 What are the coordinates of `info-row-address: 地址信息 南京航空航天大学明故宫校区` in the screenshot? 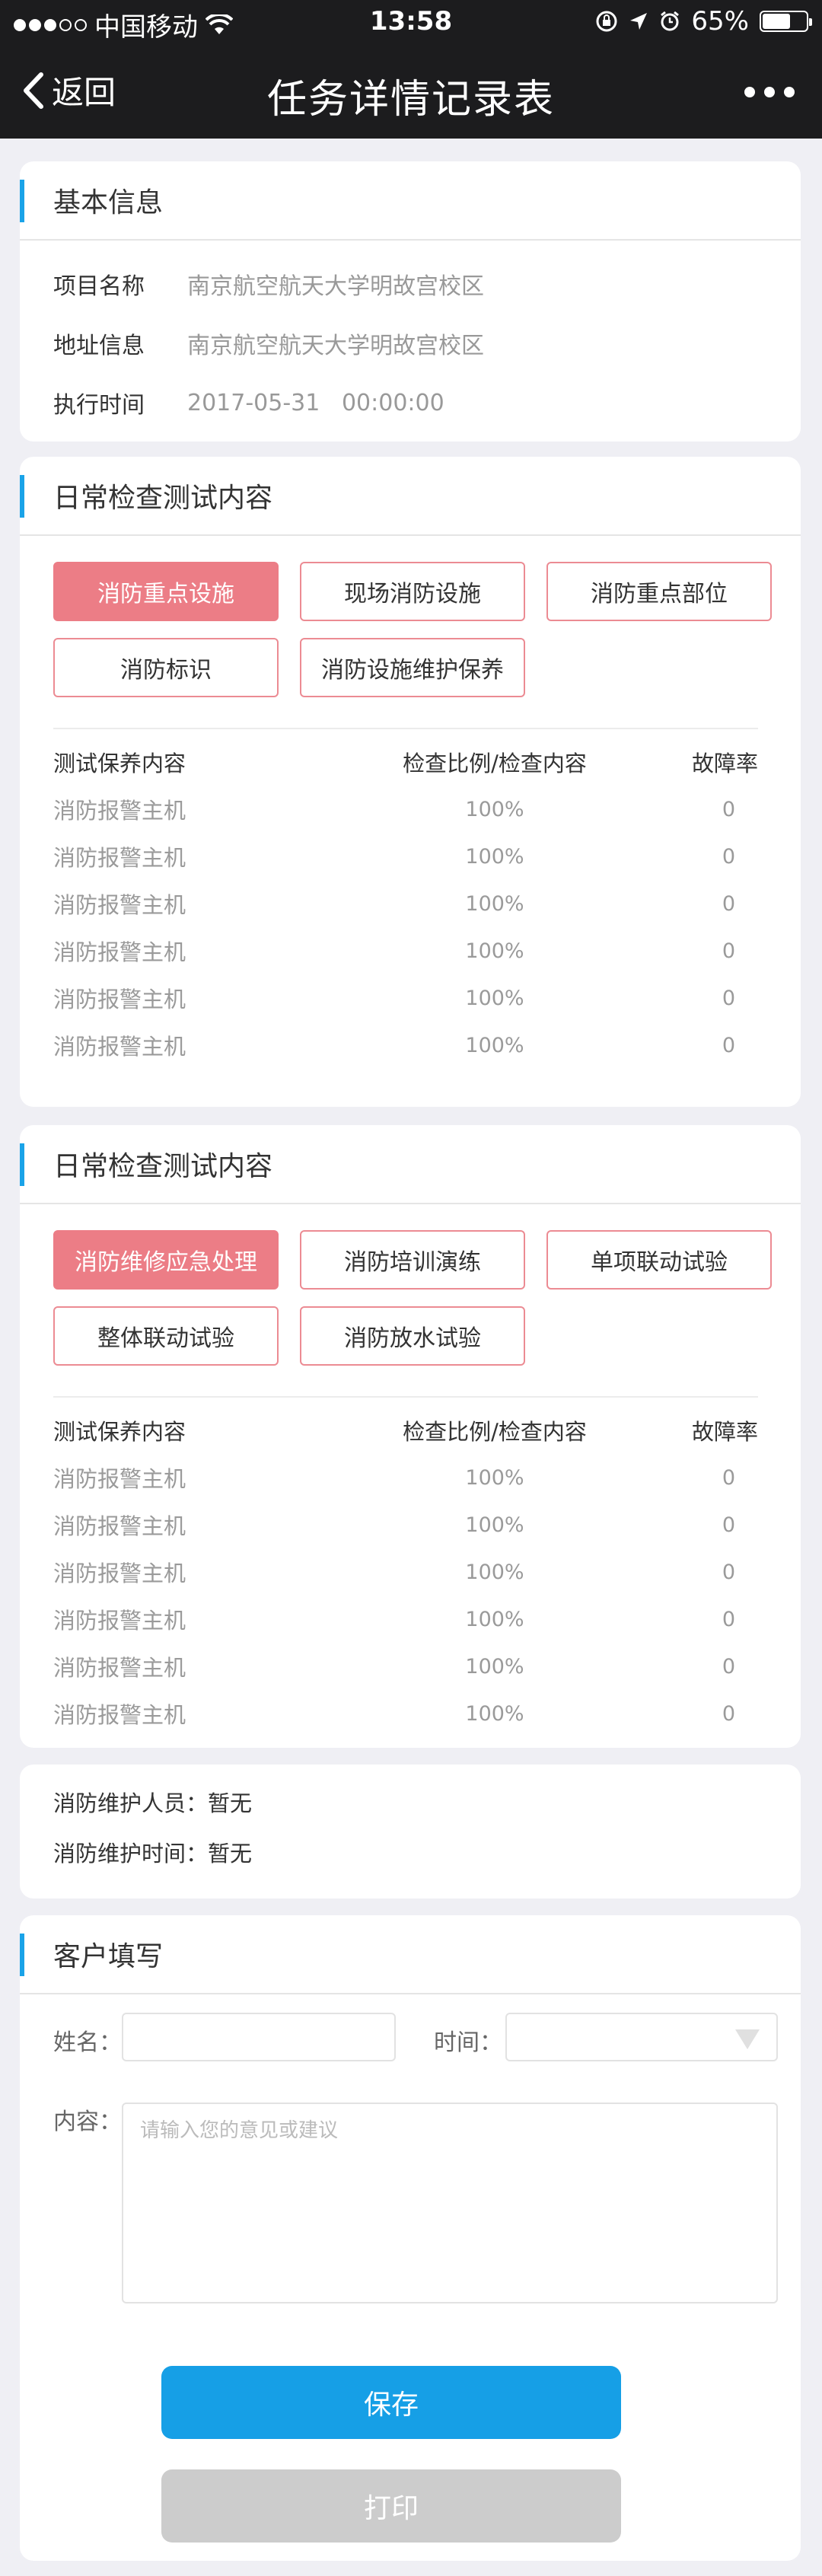 It's located at (410, 343).